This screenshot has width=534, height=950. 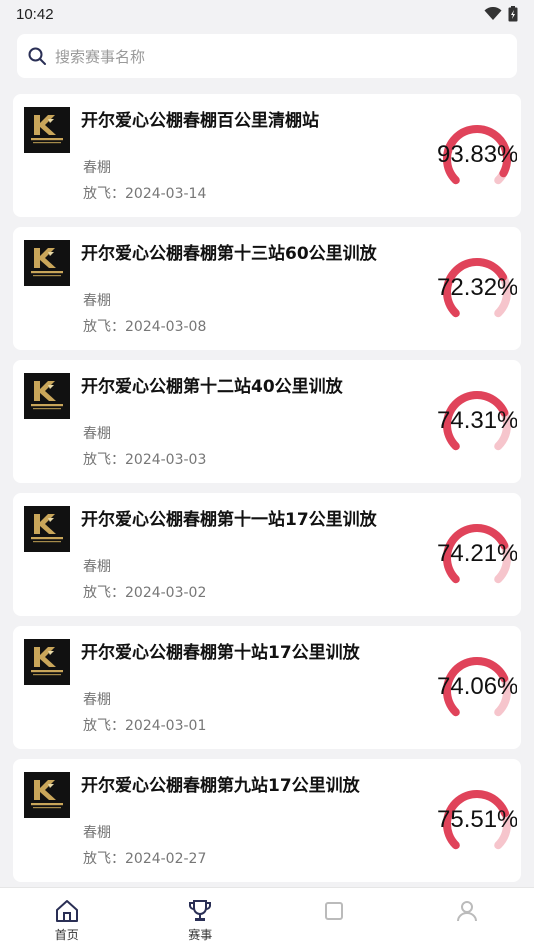 I want to click on race-card: 开尔爱心公棚春棚百公里清棚站 春棚 放飞：2024-03-14 93.83%, so click(x=267, y=155).